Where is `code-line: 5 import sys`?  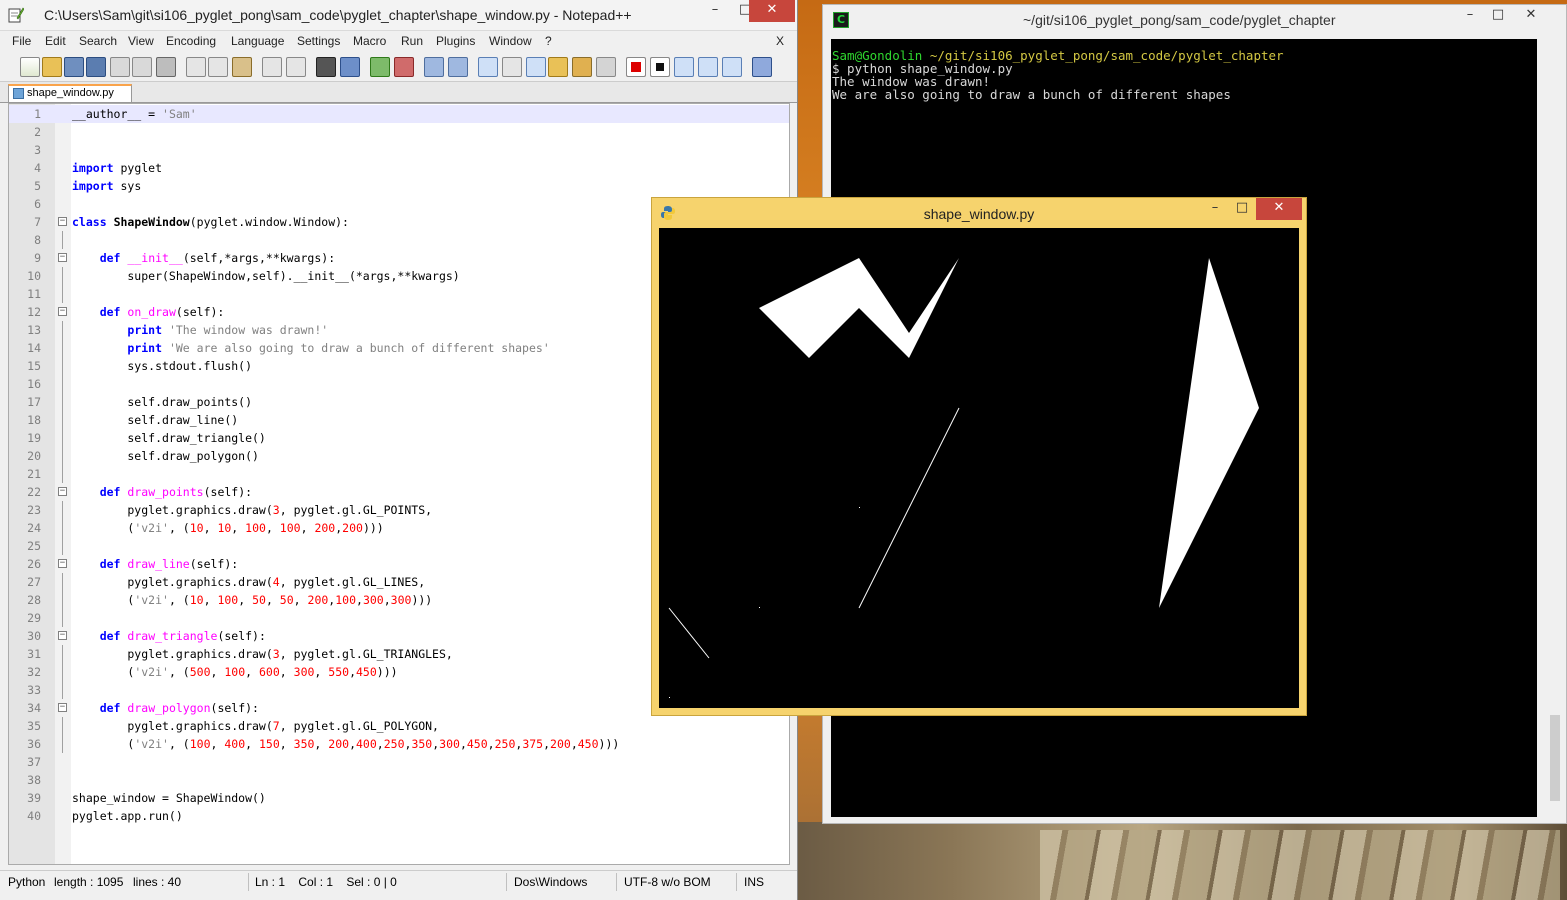 code-line: 5 import sys is located at coordinates (399, 186).